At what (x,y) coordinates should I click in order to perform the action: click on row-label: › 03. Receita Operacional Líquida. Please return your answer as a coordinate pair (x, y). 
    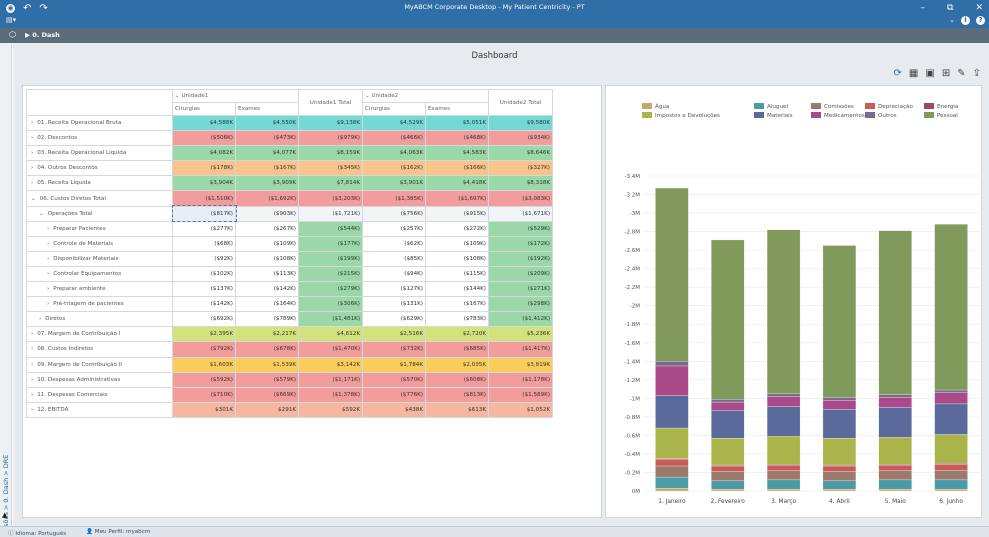
    Looking at the image, I should click on (99, 153).